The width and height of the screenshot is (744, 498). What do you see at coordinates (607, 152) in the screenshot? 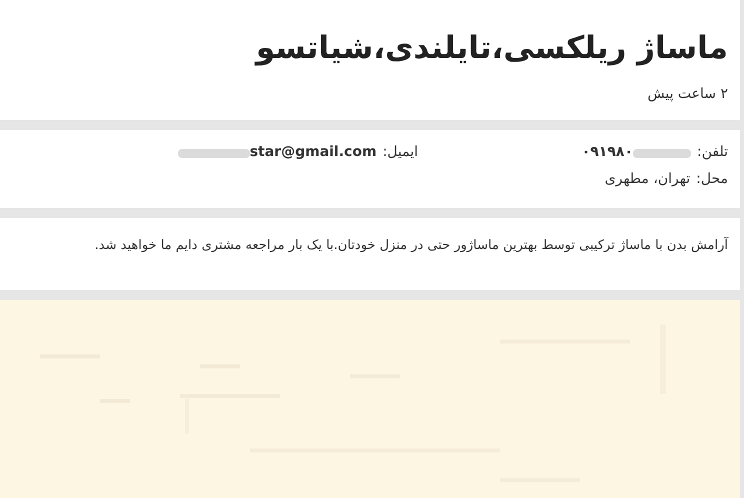
I see `phone-number: ۰۹۱۹۸۰` at bounding box center [607, 152].